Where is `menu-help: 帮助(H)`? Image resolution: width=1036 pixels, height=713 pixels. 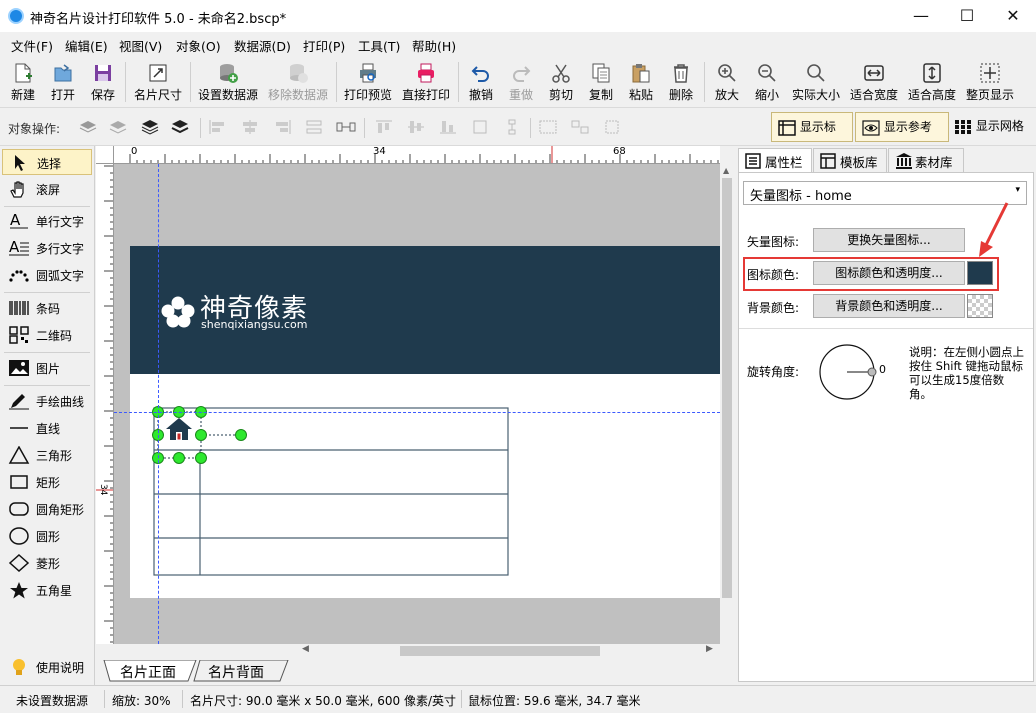 menu-help: 帮助(H) is located at coordinates (434, 45).